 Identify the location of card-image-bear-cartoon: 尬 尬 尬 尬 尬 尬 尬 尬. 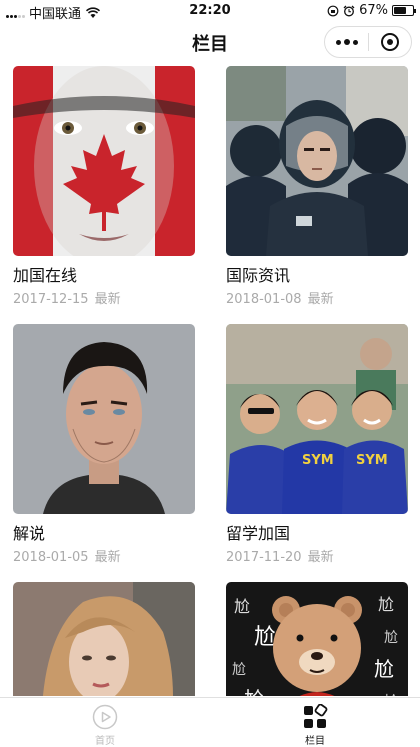
(317, 639).